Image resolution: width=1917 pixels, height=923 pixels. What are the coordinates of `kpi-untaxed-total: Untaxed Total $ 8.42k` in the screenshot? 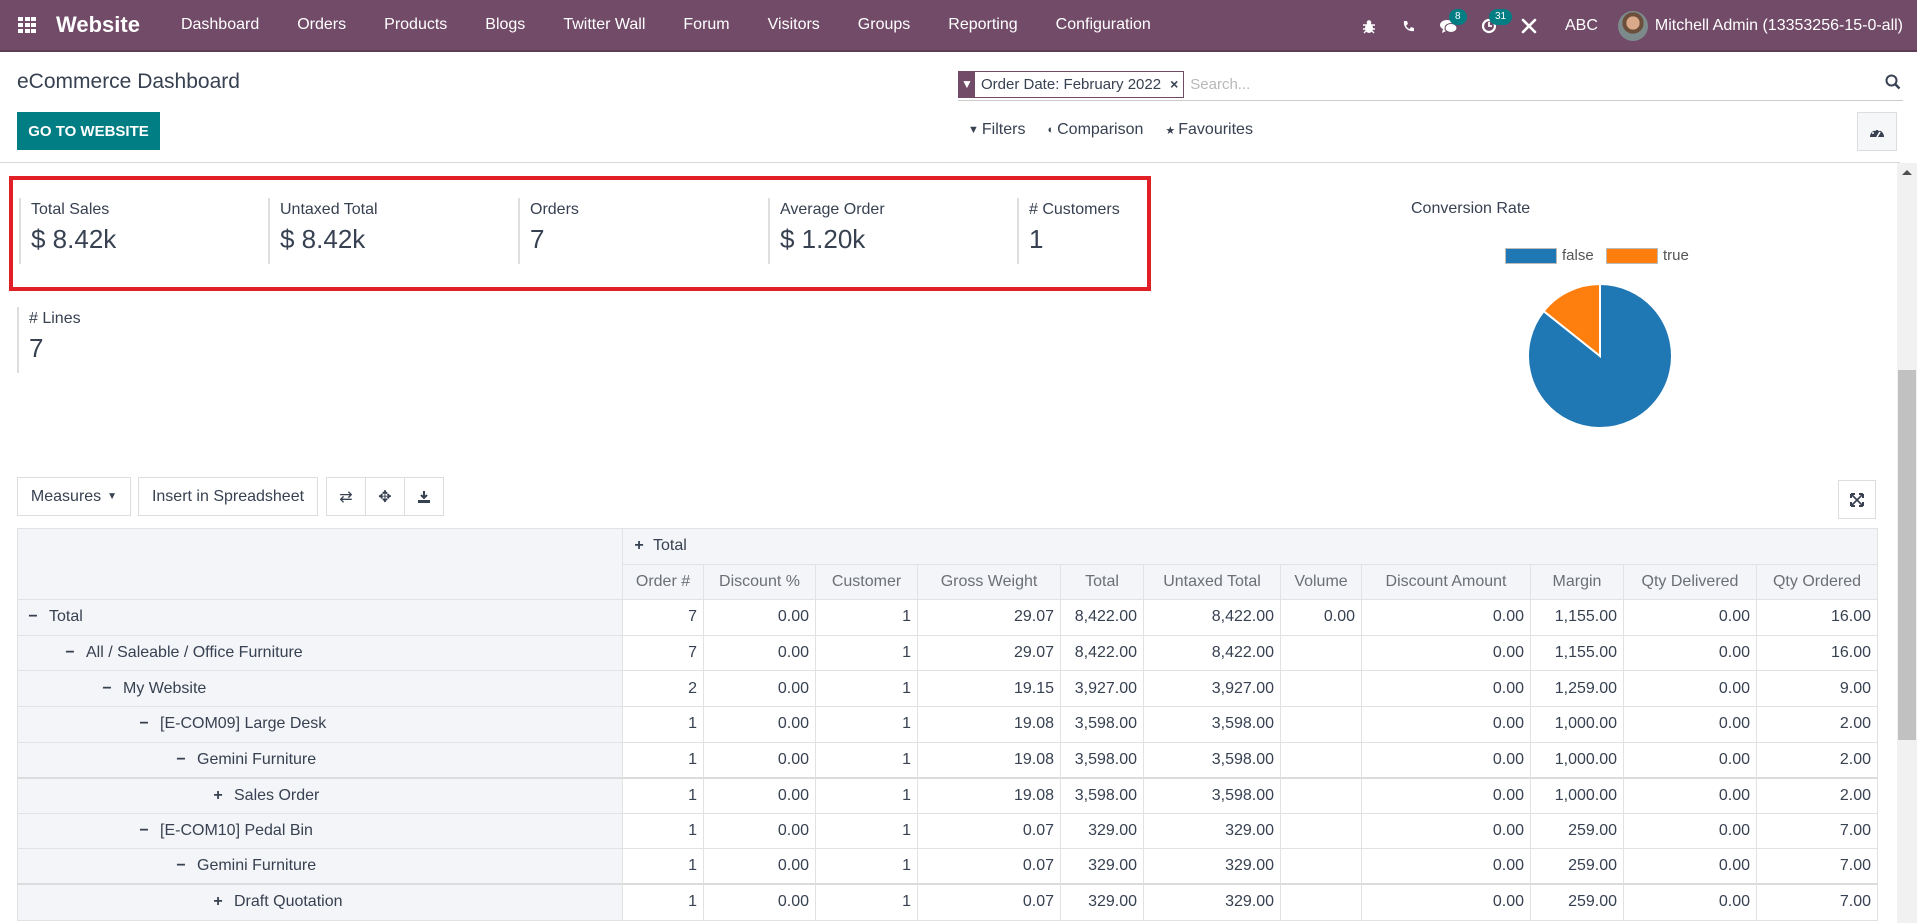 It's located at (383, 231).